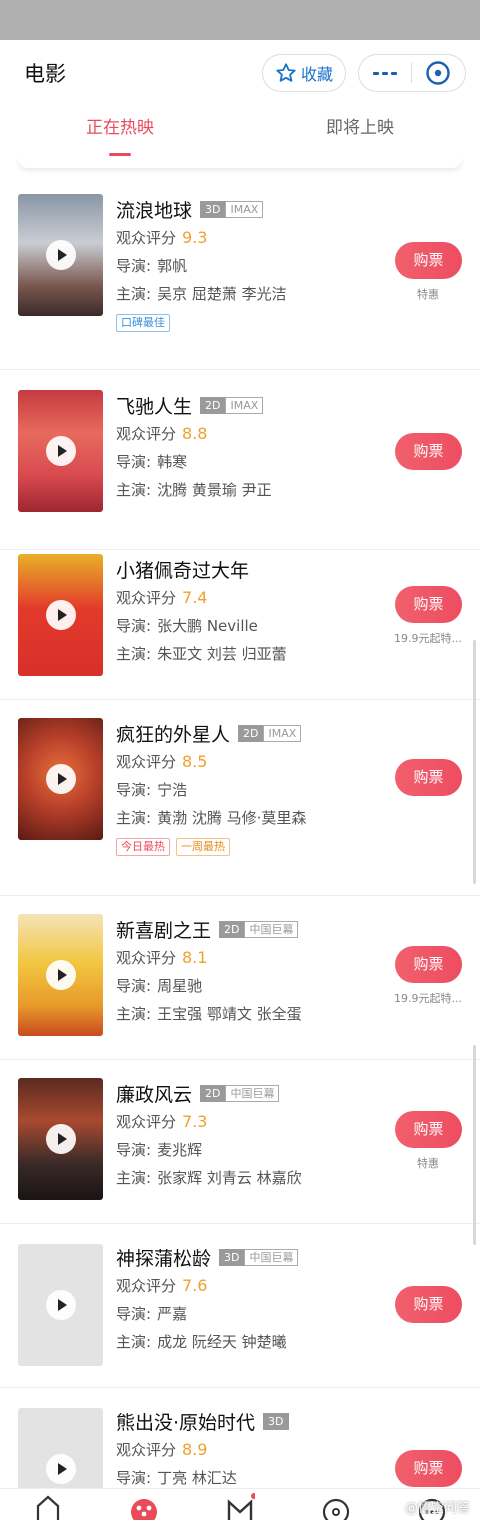 Image resolution: width=480 pixels, height=1520 pixels. What do you see at coordinates (195, 597) in the screenshot?
I see `movie-score: 7.4` at bounding box center [195, 597].